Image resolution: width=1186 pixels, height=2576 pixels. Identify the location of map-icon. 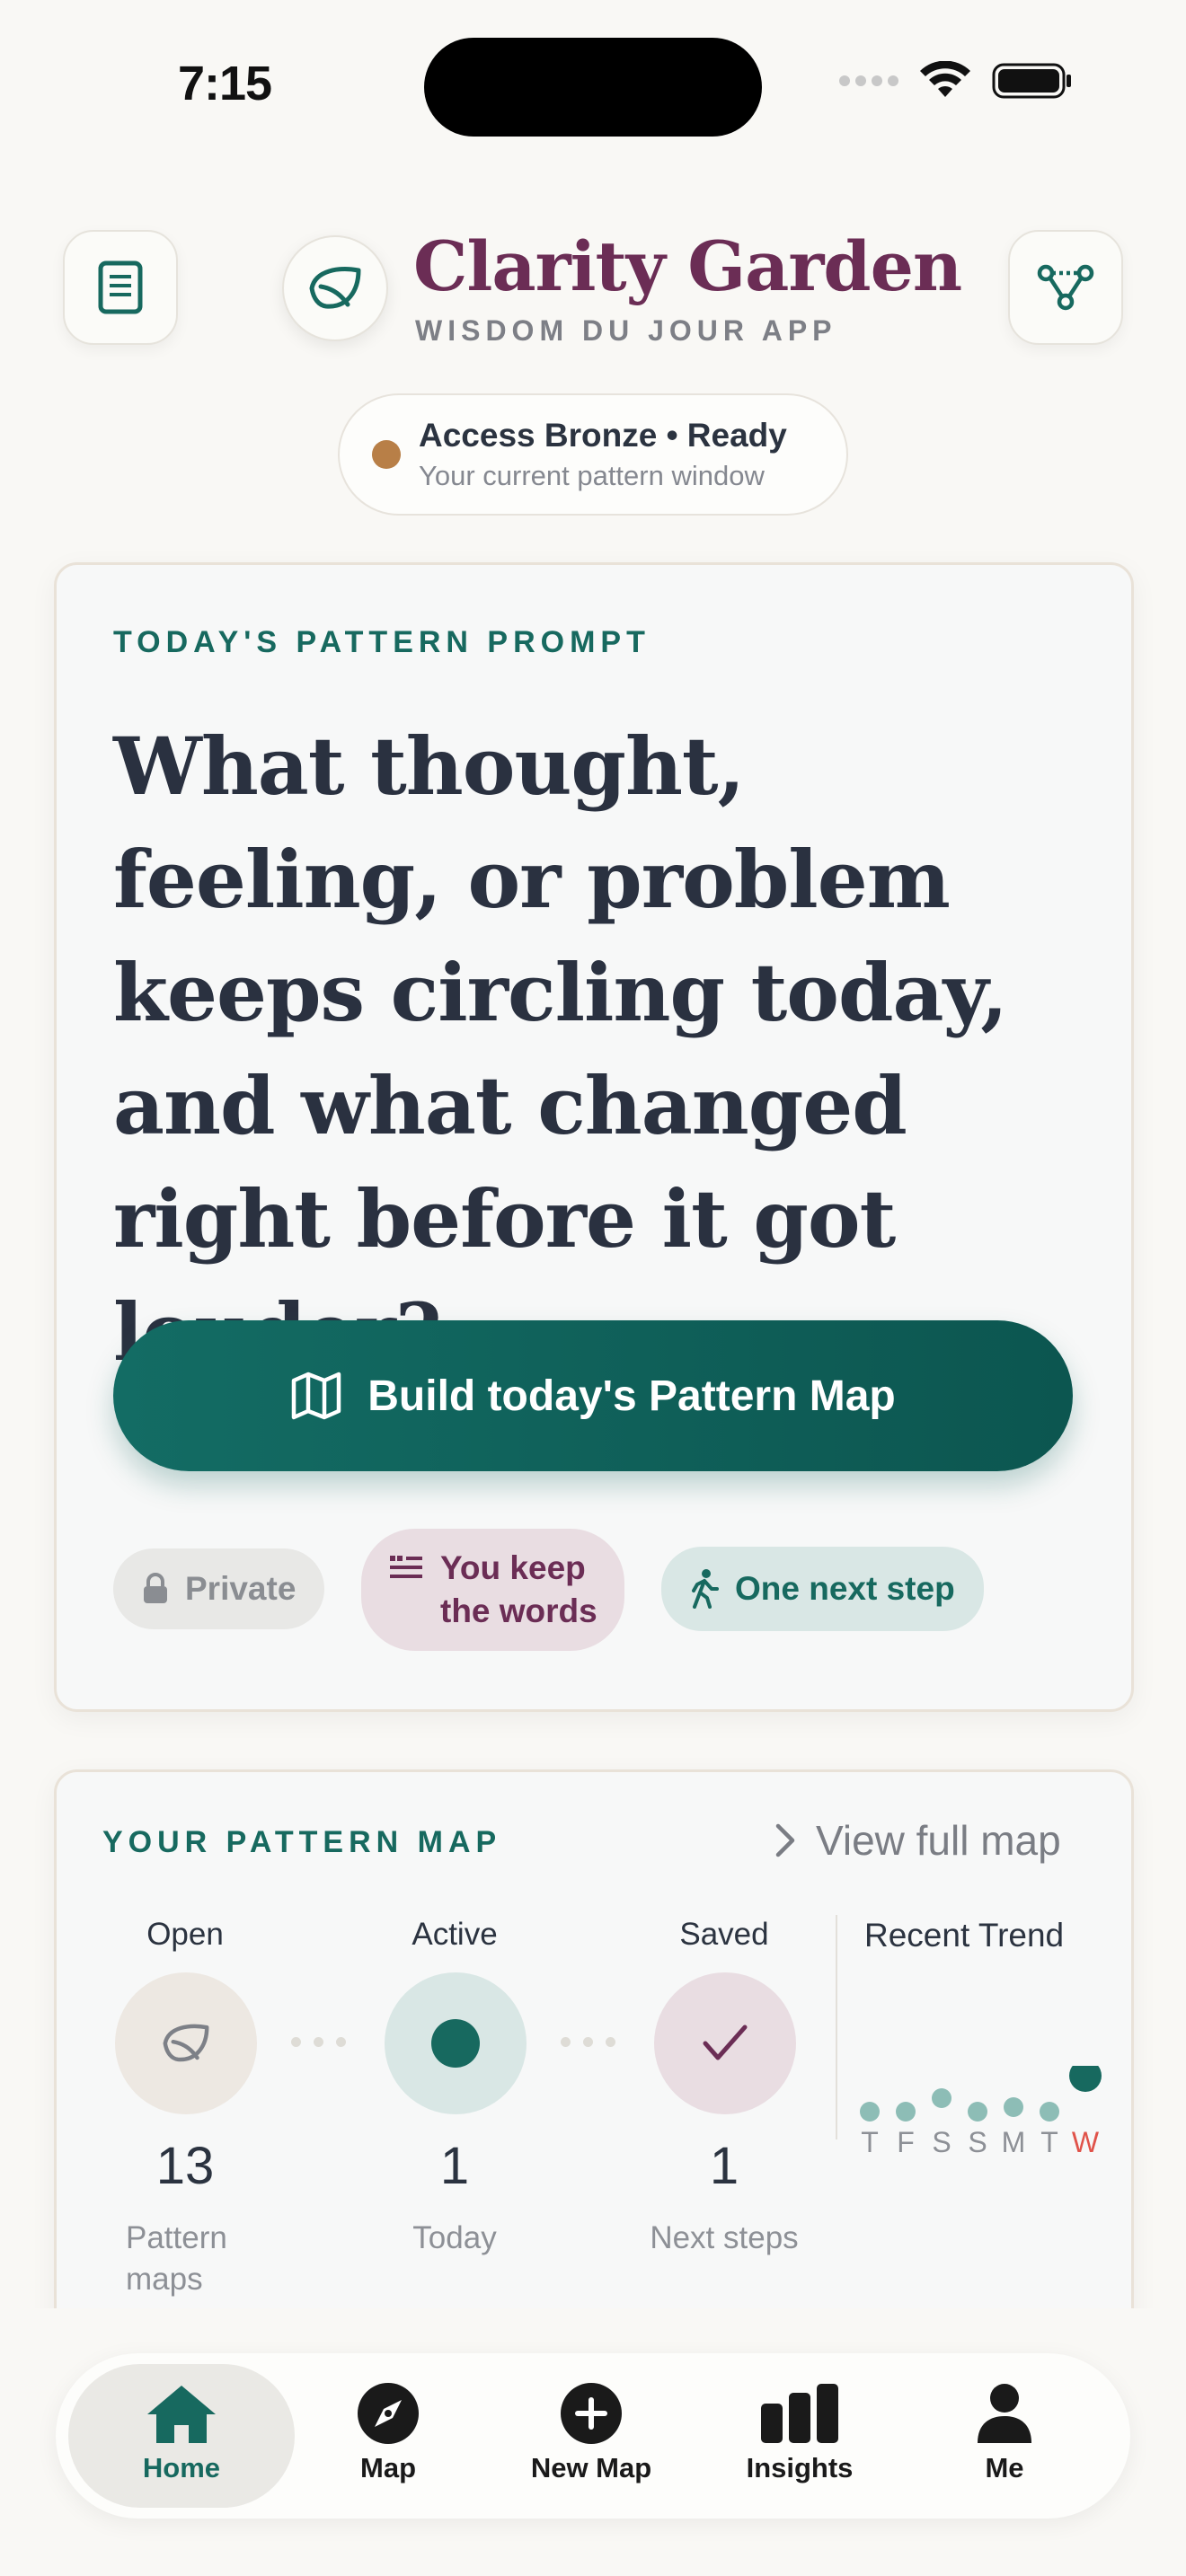
(316, 1396).